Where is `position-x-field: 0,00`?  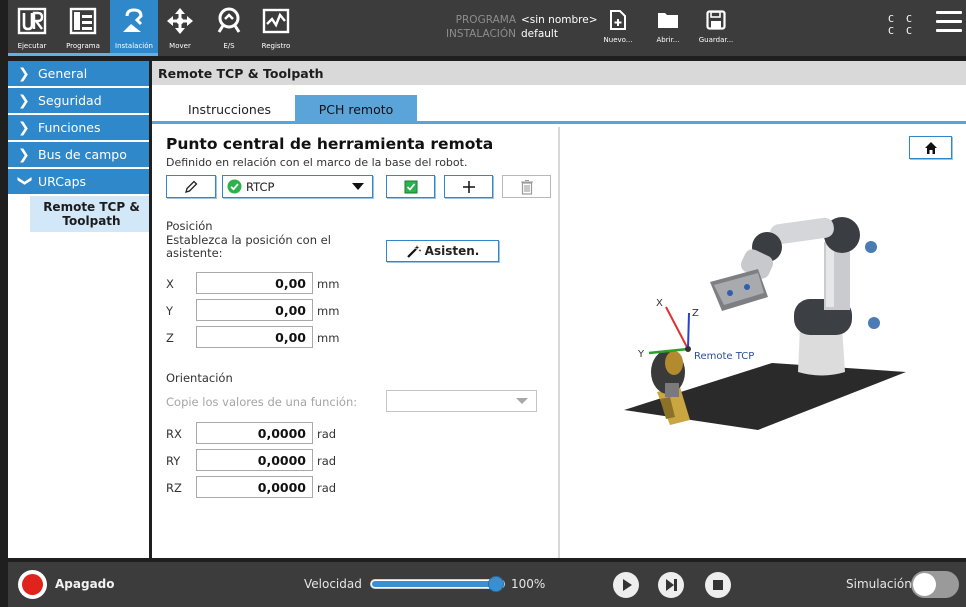 position-x-field: 0,00 is located at coordinates (254, 283).